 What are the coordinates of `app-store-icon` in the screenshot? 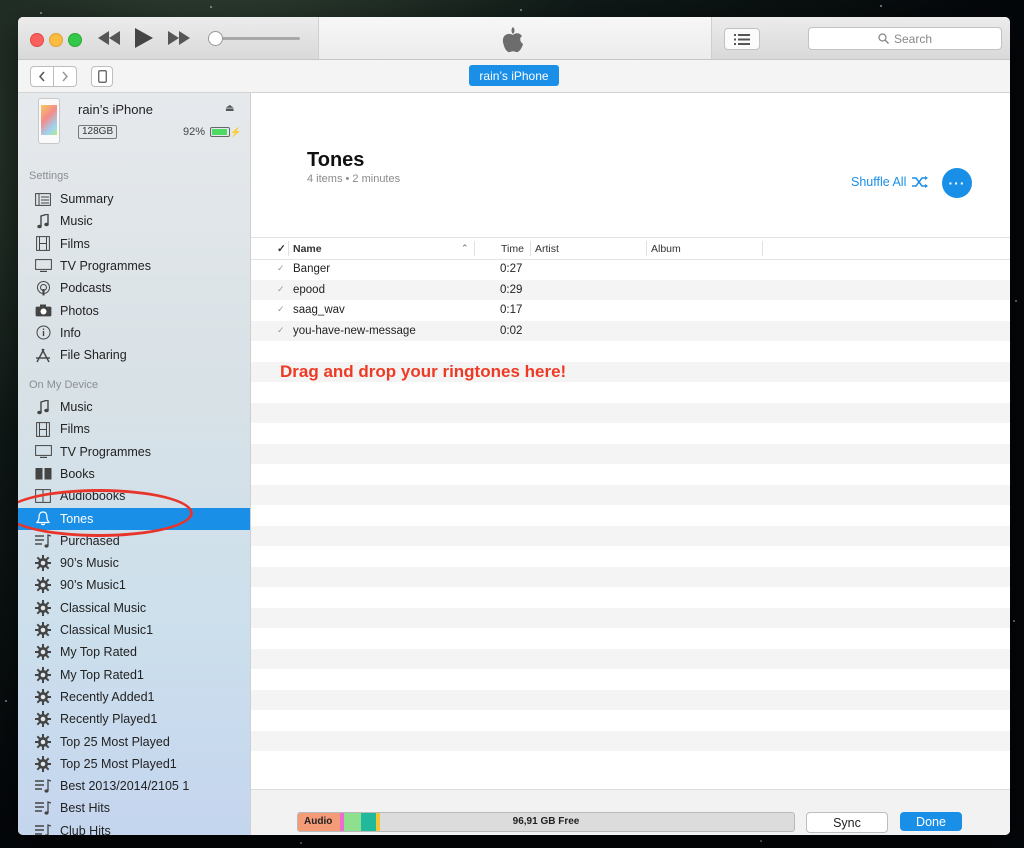 It's located at (43, 355).